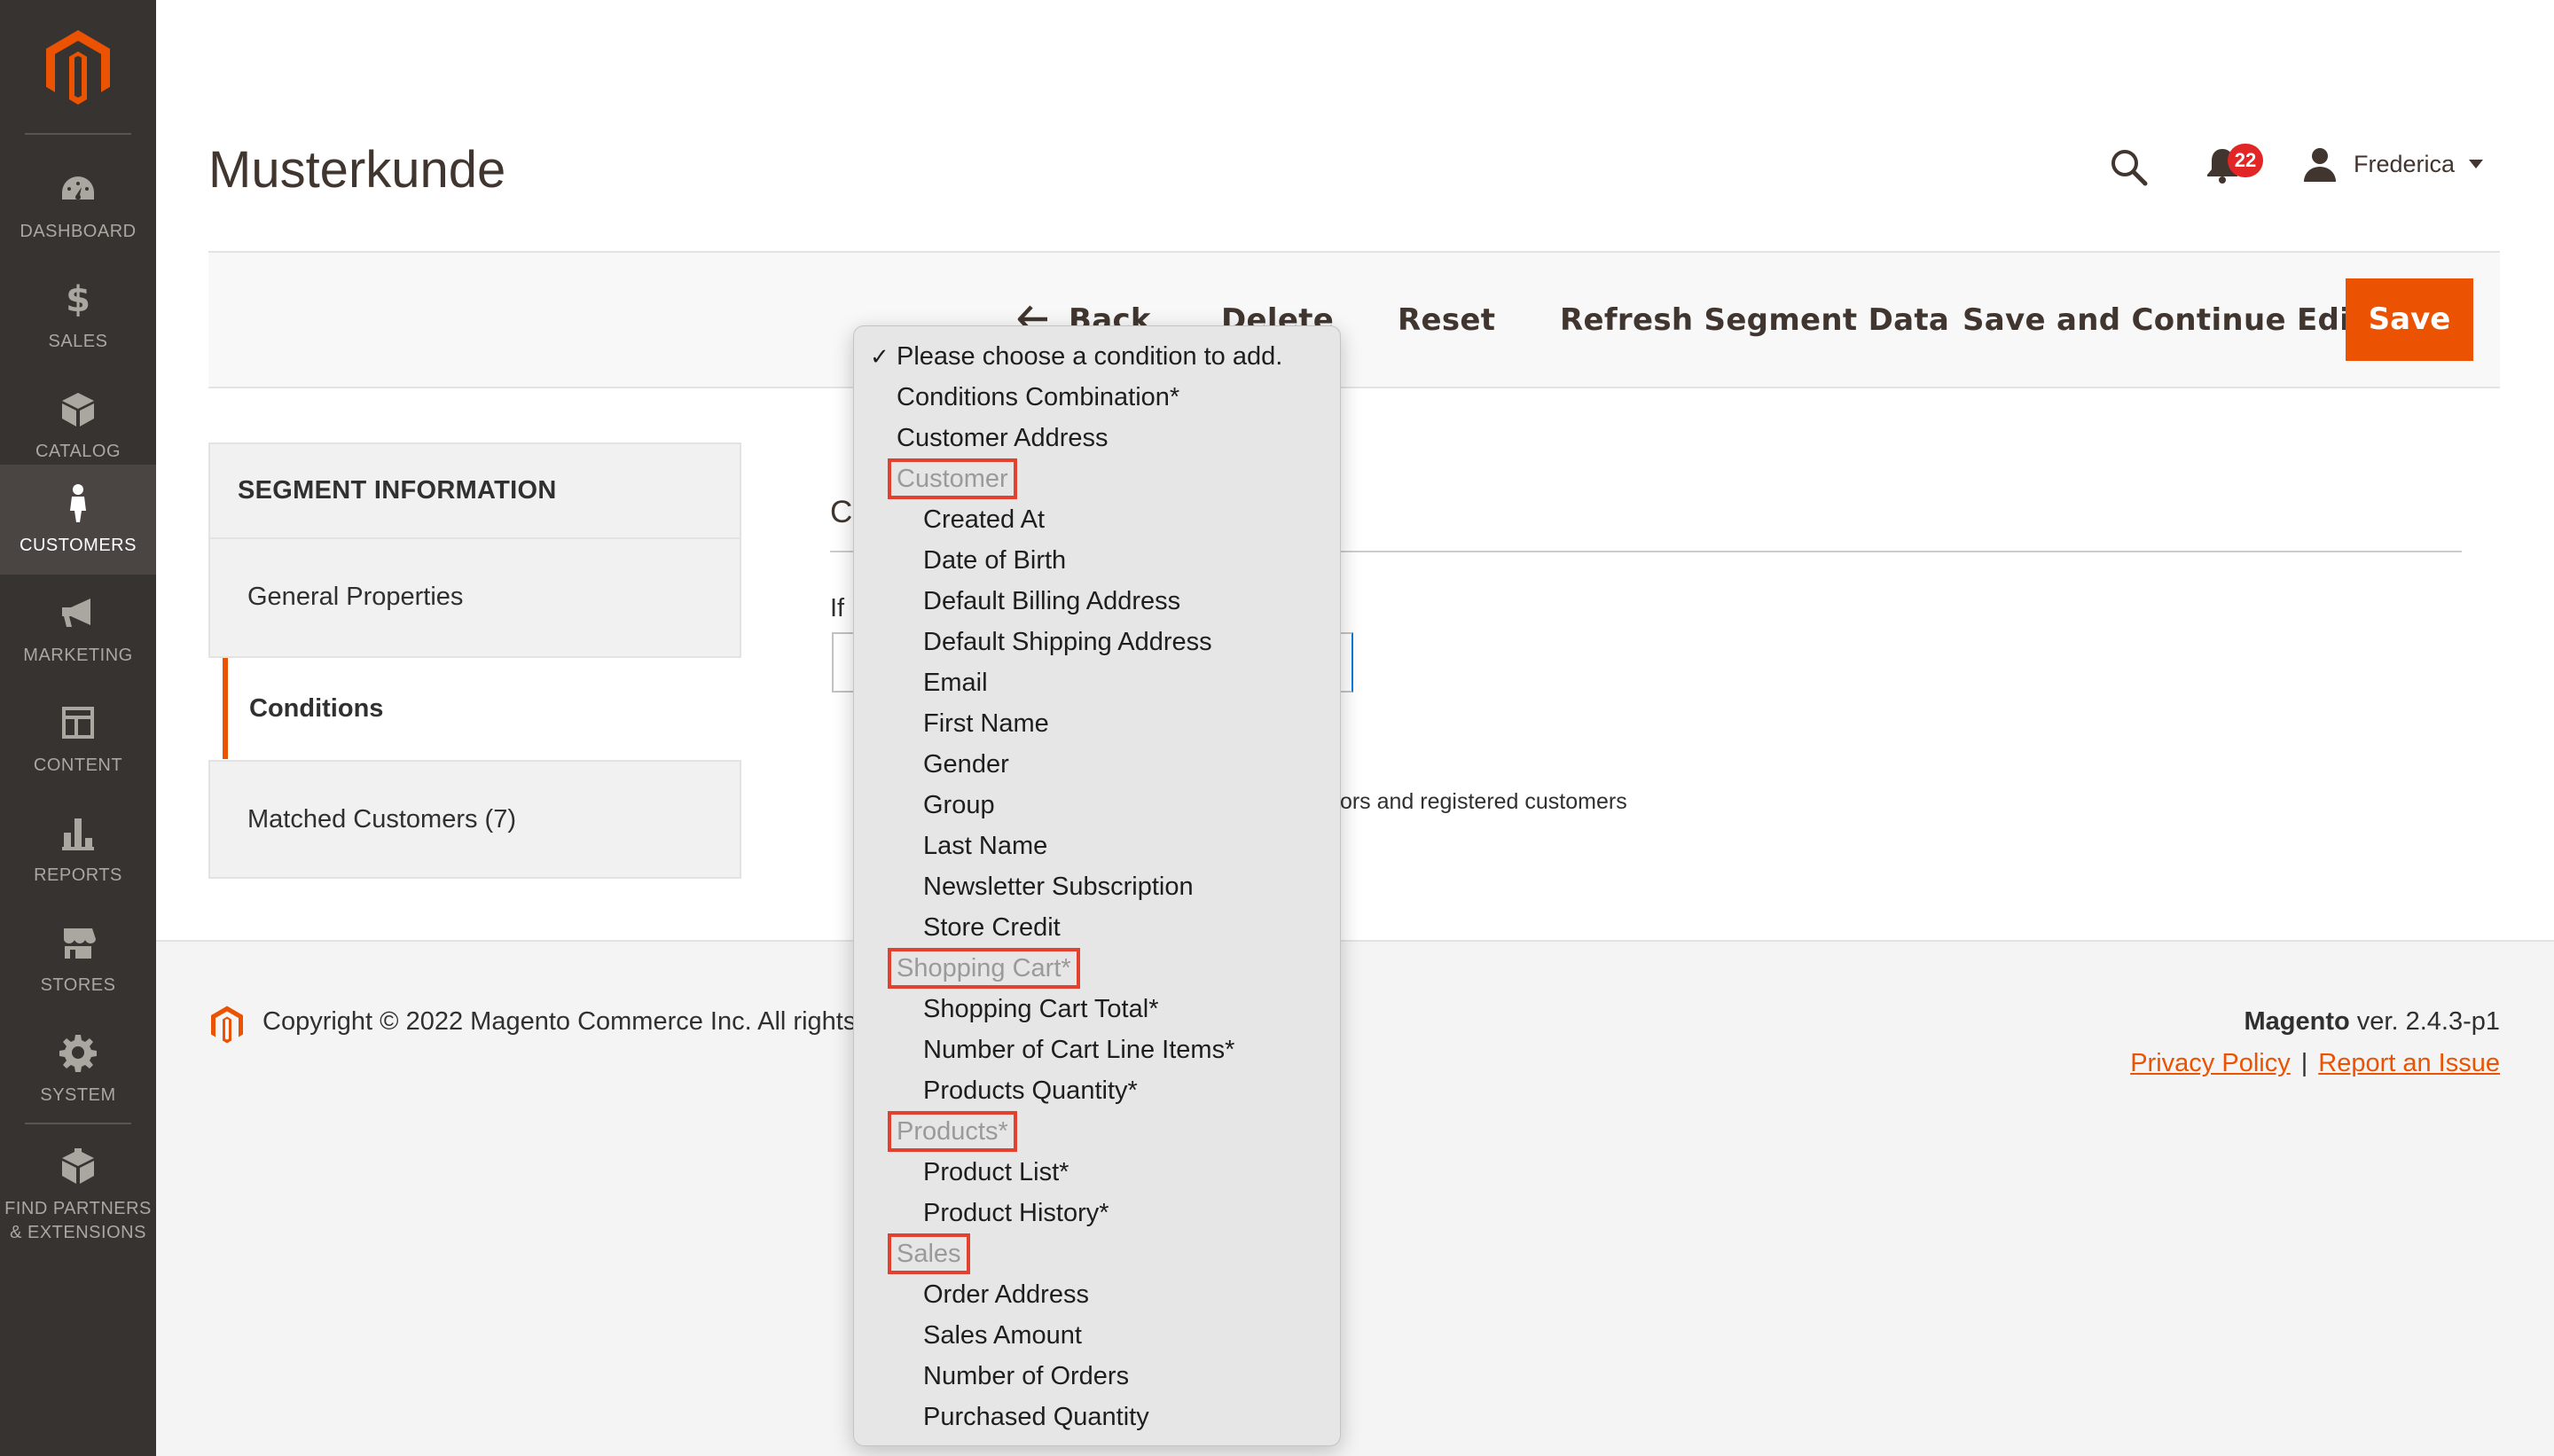  I want to click on option-order-address: Order Address, so click(971, 1294).